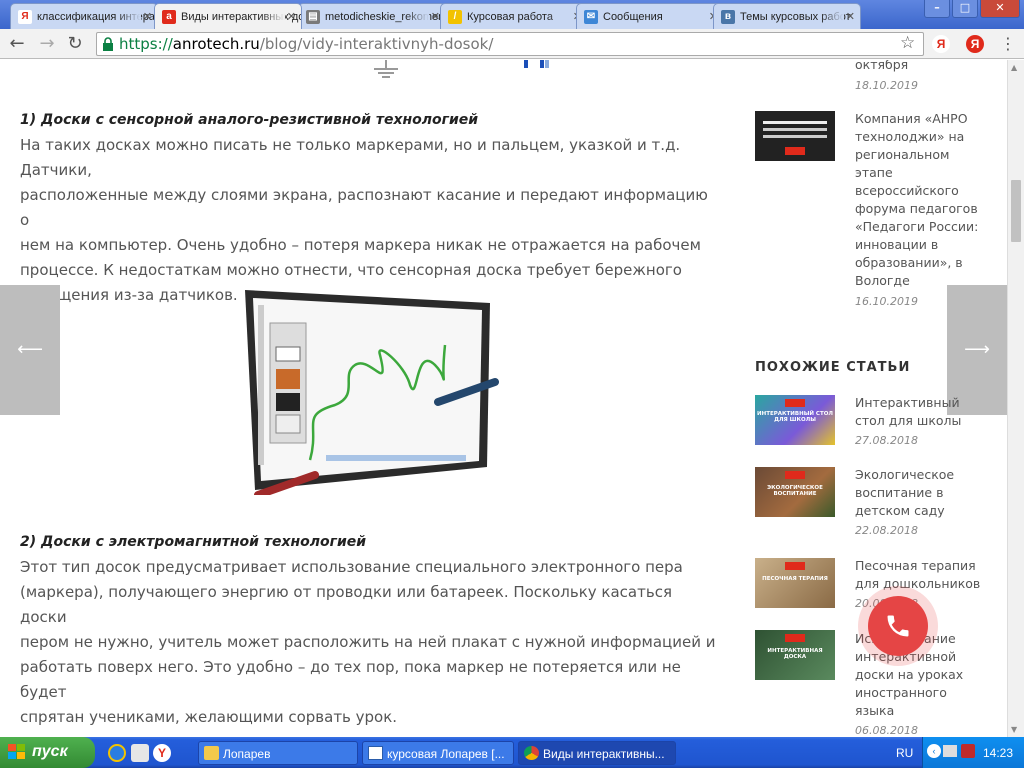  I want to click on message-icon: ✉, so click(591, 17).